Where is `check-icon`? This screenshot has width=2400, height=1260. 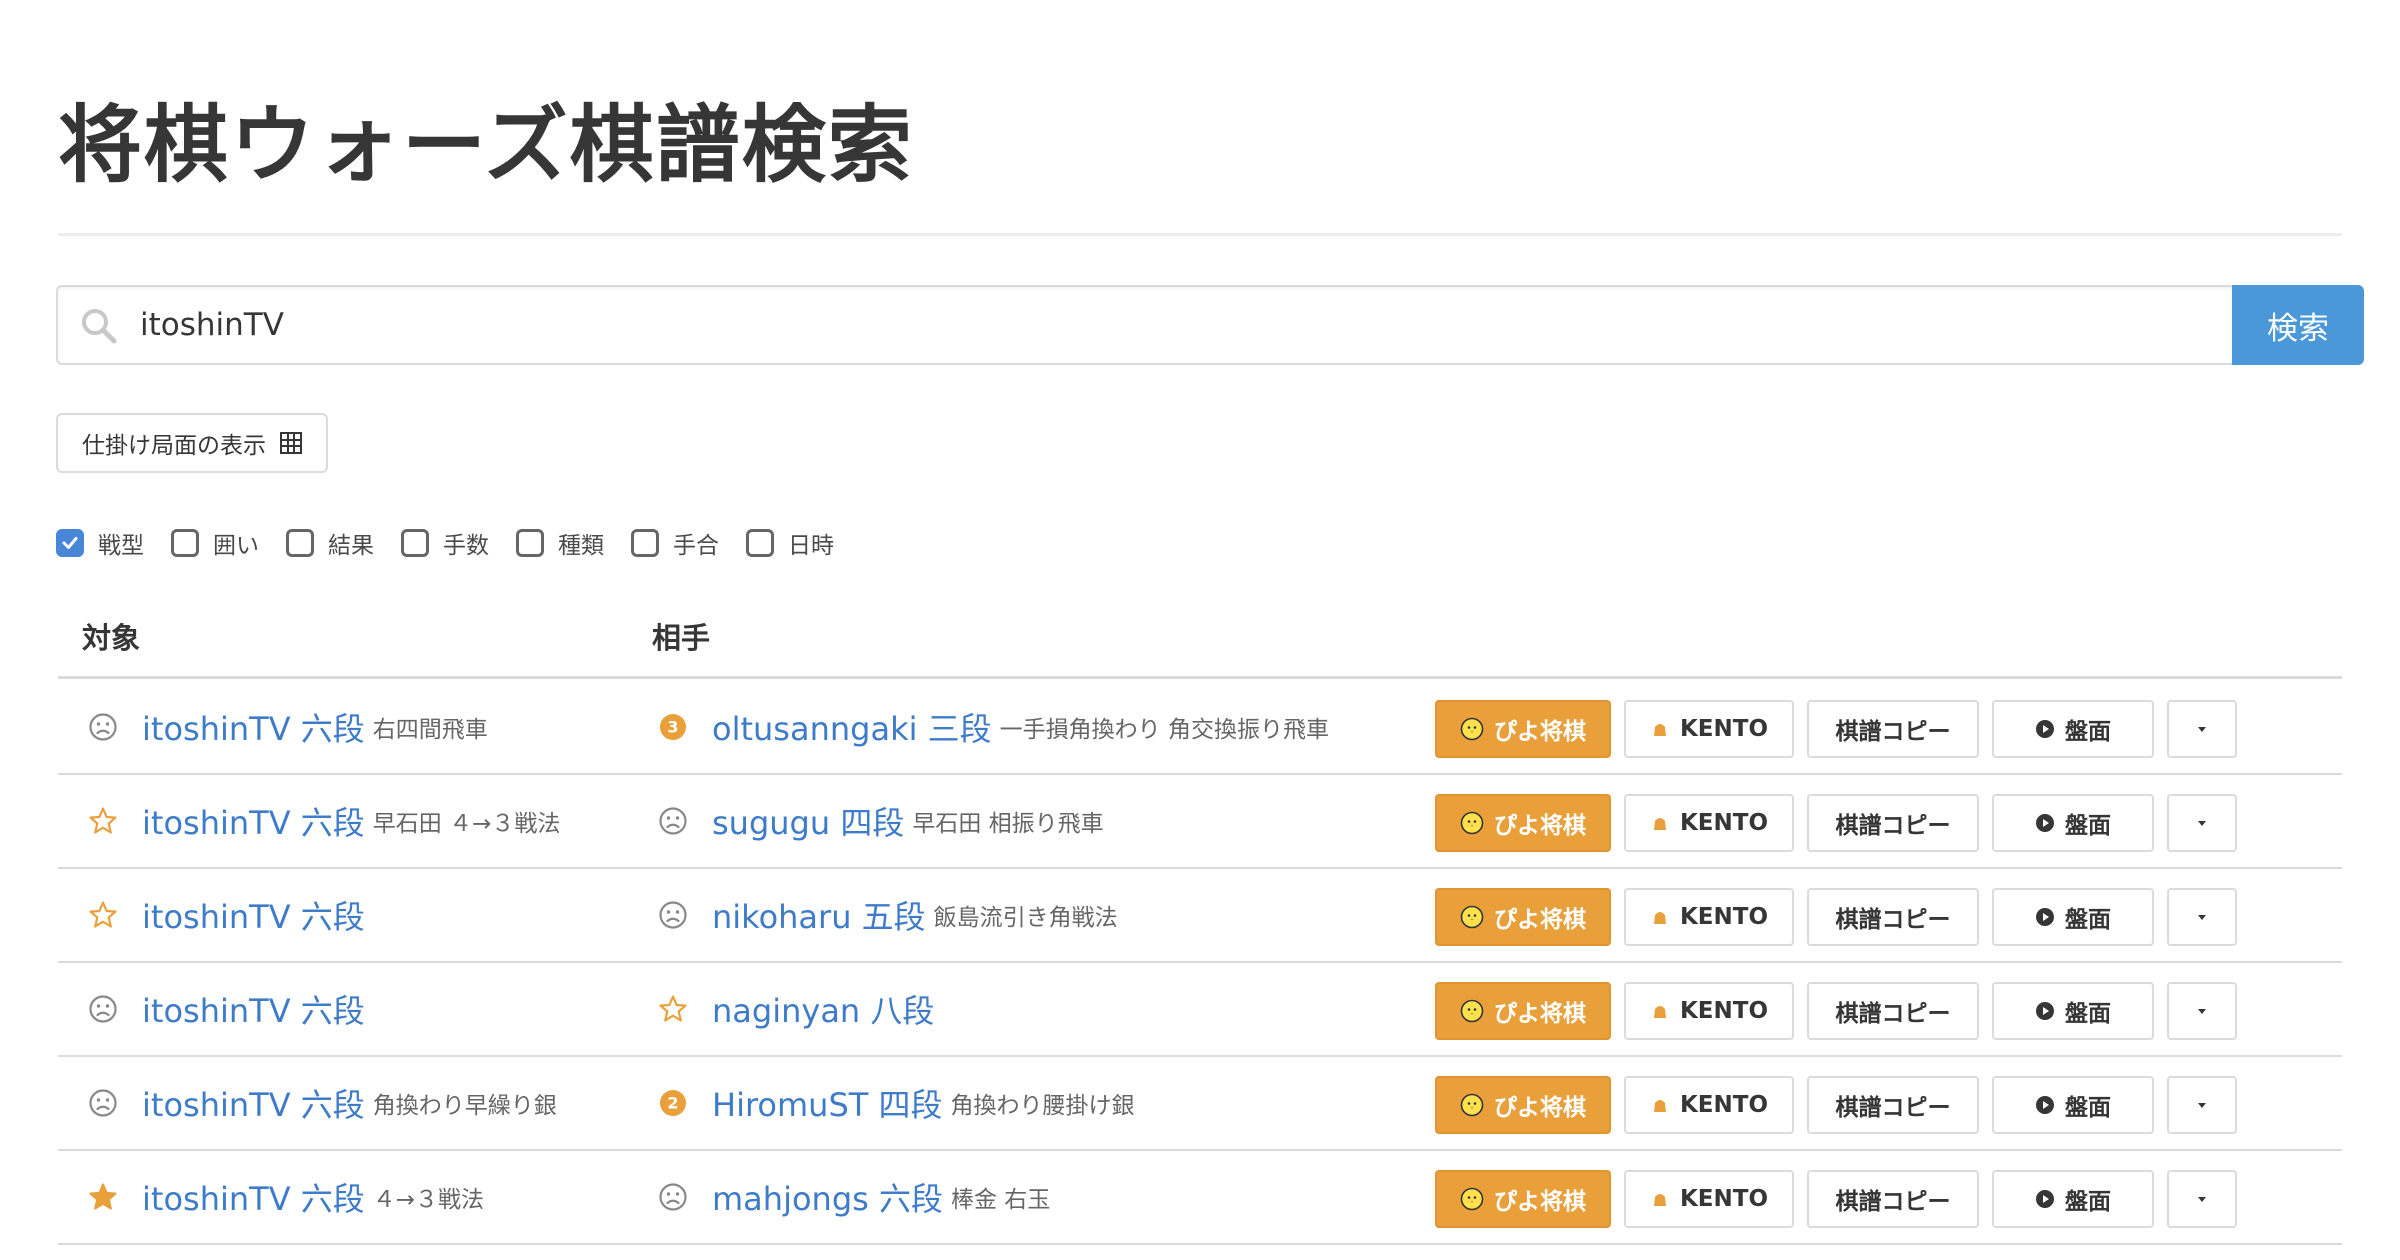 check-icon is located at coordinates (70, 543).